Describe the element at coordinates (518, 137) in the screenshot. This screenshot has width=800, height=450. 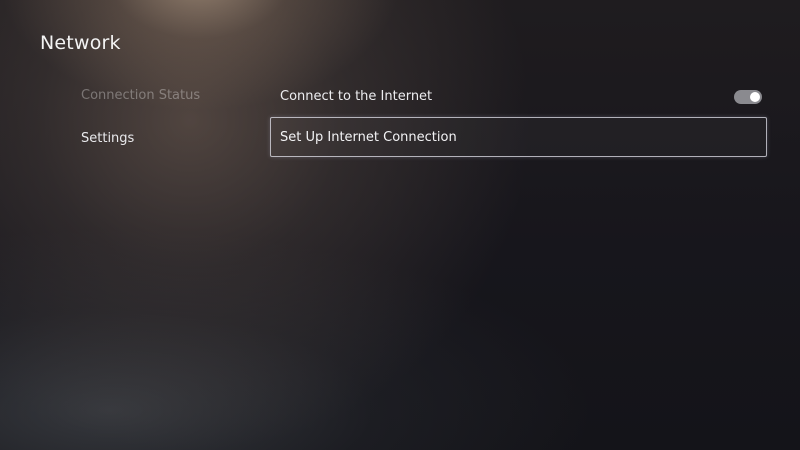
I see `setup-internet-connection-button: Set Up Internet Connection` at that location.